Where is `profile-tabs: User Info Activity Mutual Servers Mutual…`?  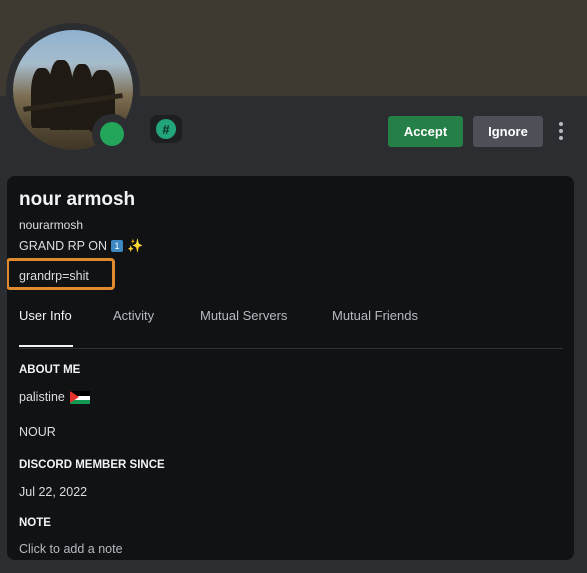
profile-tabs: User Info Activity Mutual Servers Mutual… is located at coordinates (291, 328).